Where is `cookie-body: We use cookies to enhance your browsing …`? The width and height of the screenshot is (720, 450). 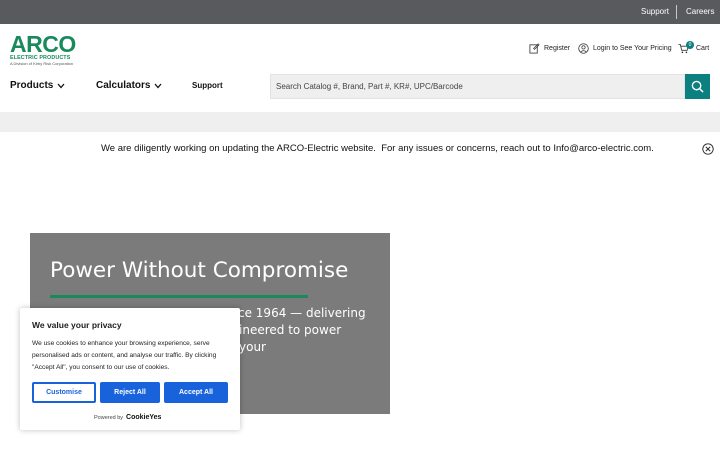
cookie-body: We use cookies to enhance your browsing … is located at coordinates (124, 355).